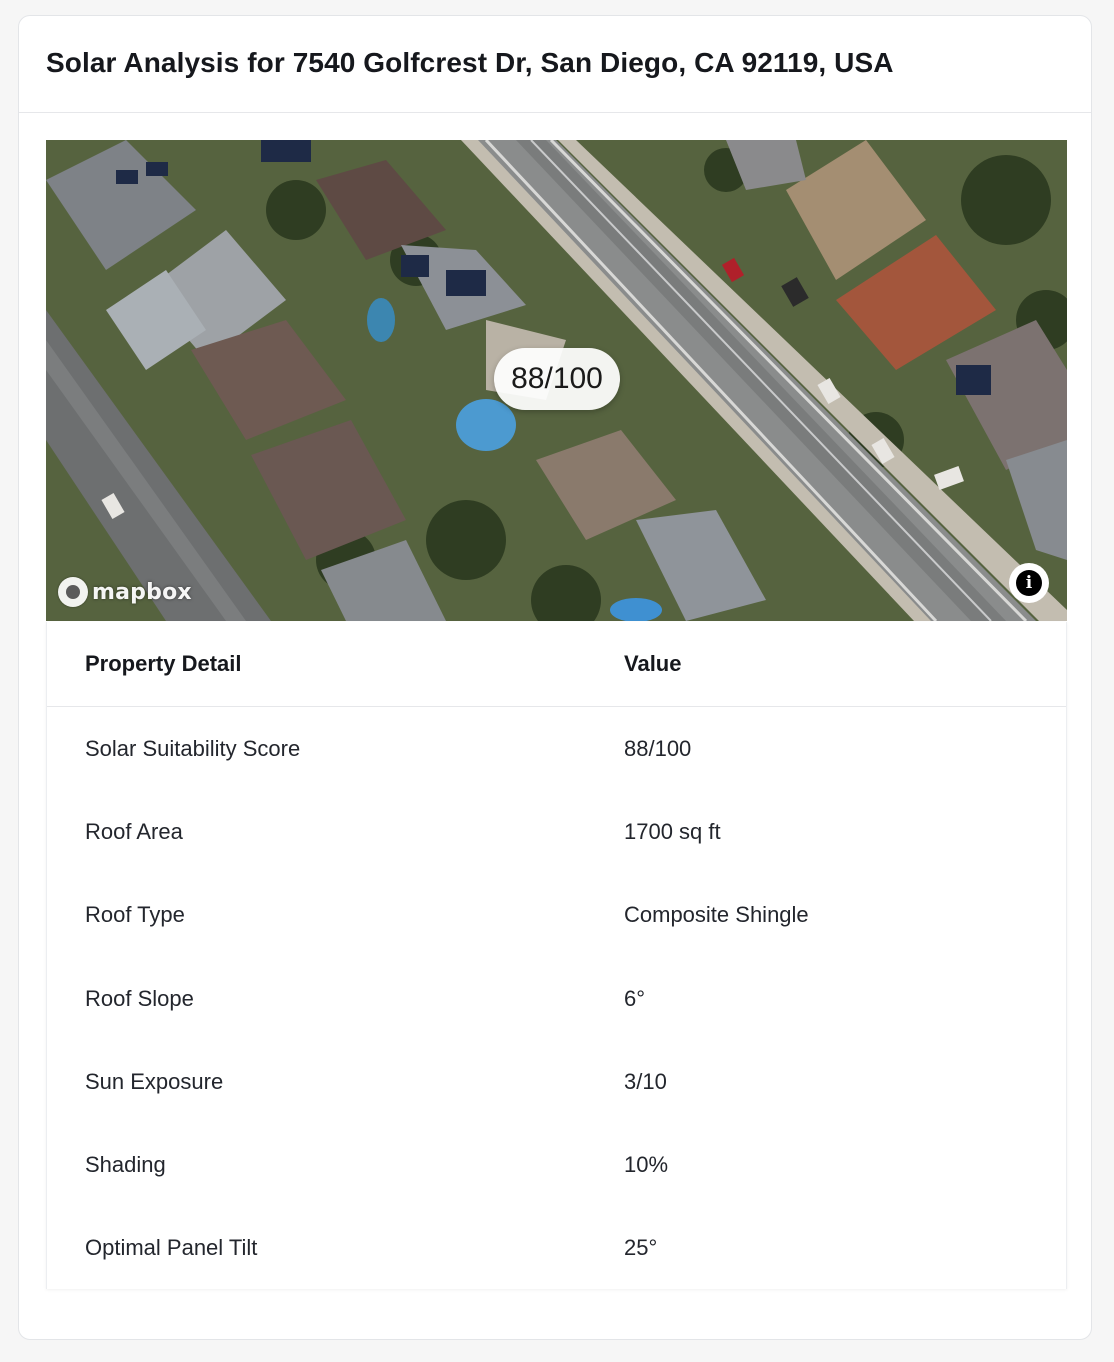 The height and width of the screenshot is (1362, 1114). I want to click on column-header-value: Value, so click(826, 664).